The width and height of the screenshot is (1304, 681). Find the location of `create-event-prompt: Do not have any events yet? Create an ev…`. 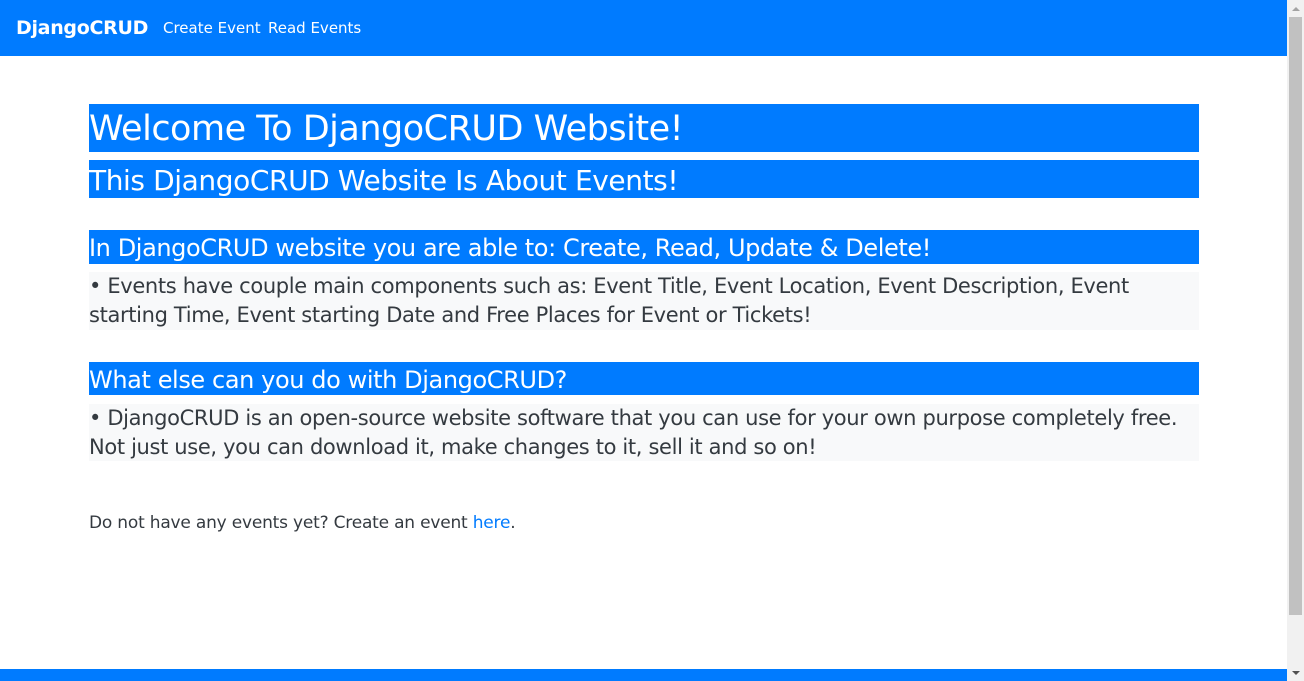

create-event-prompt: Do not have any events yet? Create an ev… is located at coordinates (302, 523).